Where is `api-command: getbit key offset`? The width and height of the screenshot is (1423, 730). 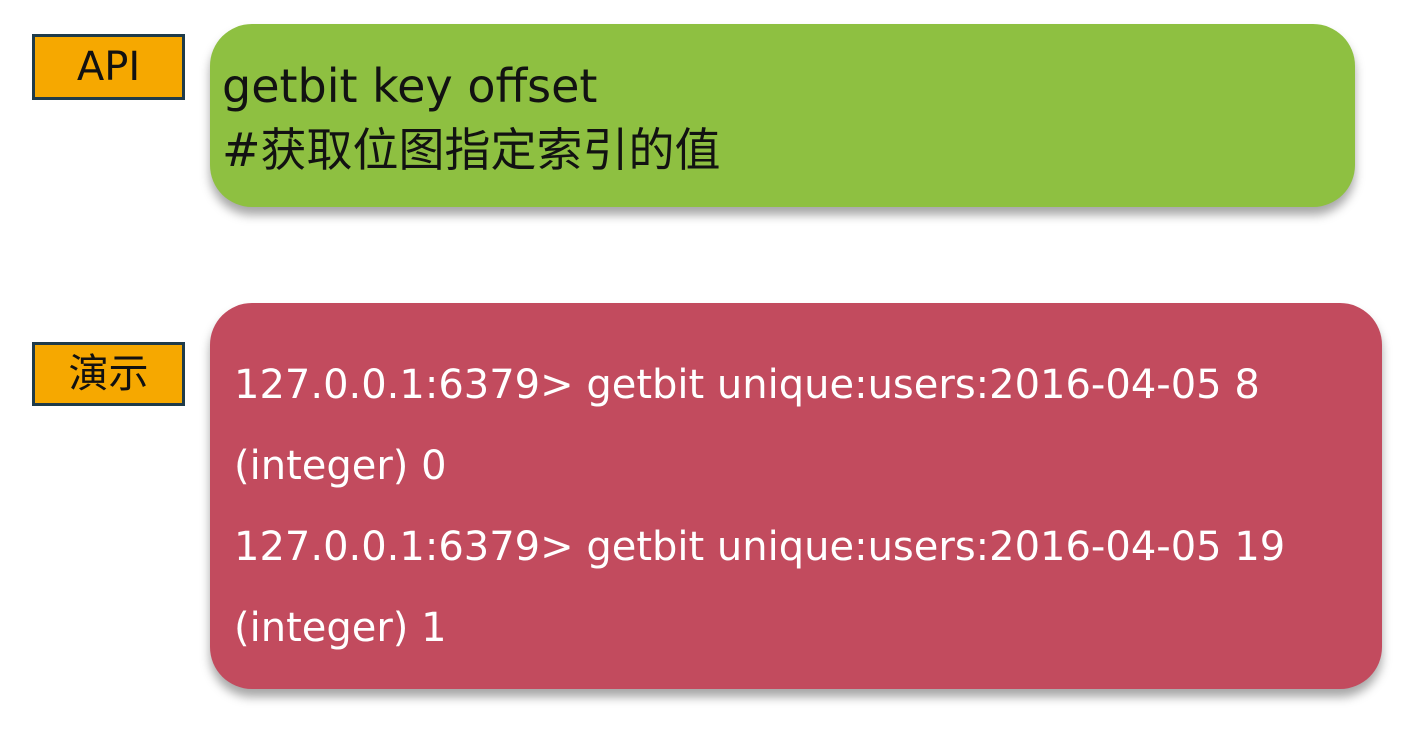
api-command: getbit key offset is located at coordinates (410, 86).